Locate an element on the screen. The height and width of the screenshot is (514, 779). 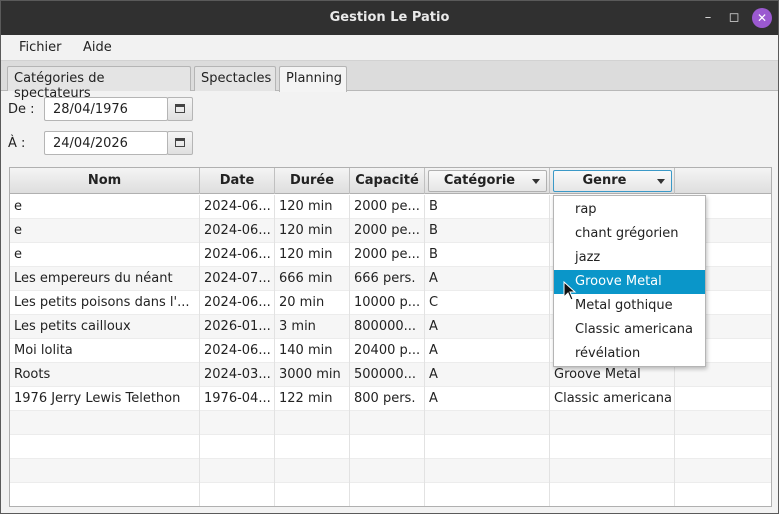
title-bar: Gestion Le Patio – ◻ ✕ is located at coordinates (389, 18).